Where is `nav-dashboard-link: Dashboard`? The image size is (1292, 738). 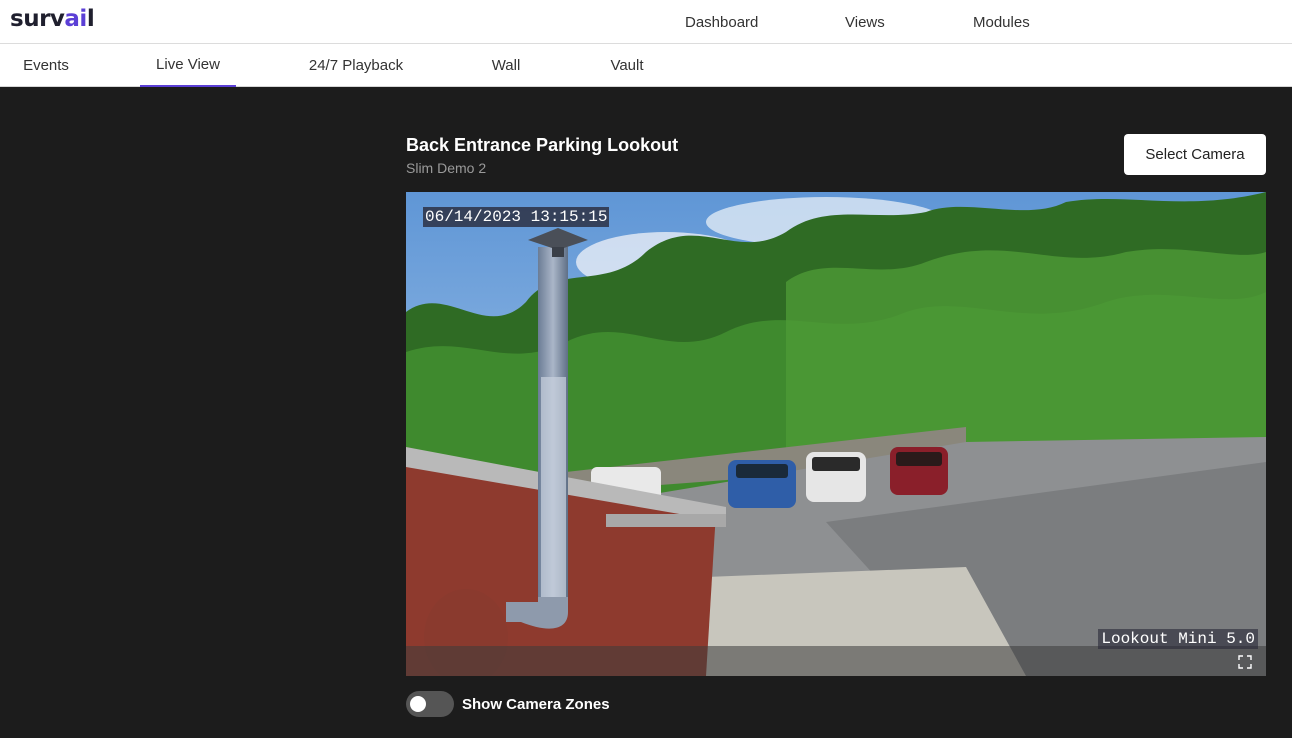 nav-dashboard-link: Dashboard is located at coordinates (721, 22).